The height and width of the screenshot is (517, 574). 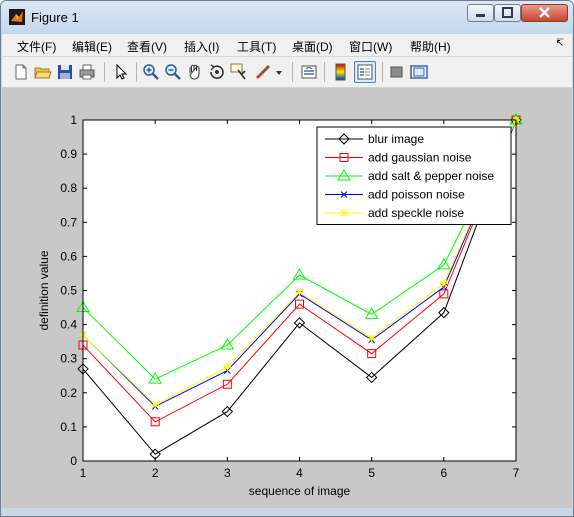 What do you see at coordinates (17, 17) in the screenshot?
I see `matlab-icon` at bounding box center [17, 17].